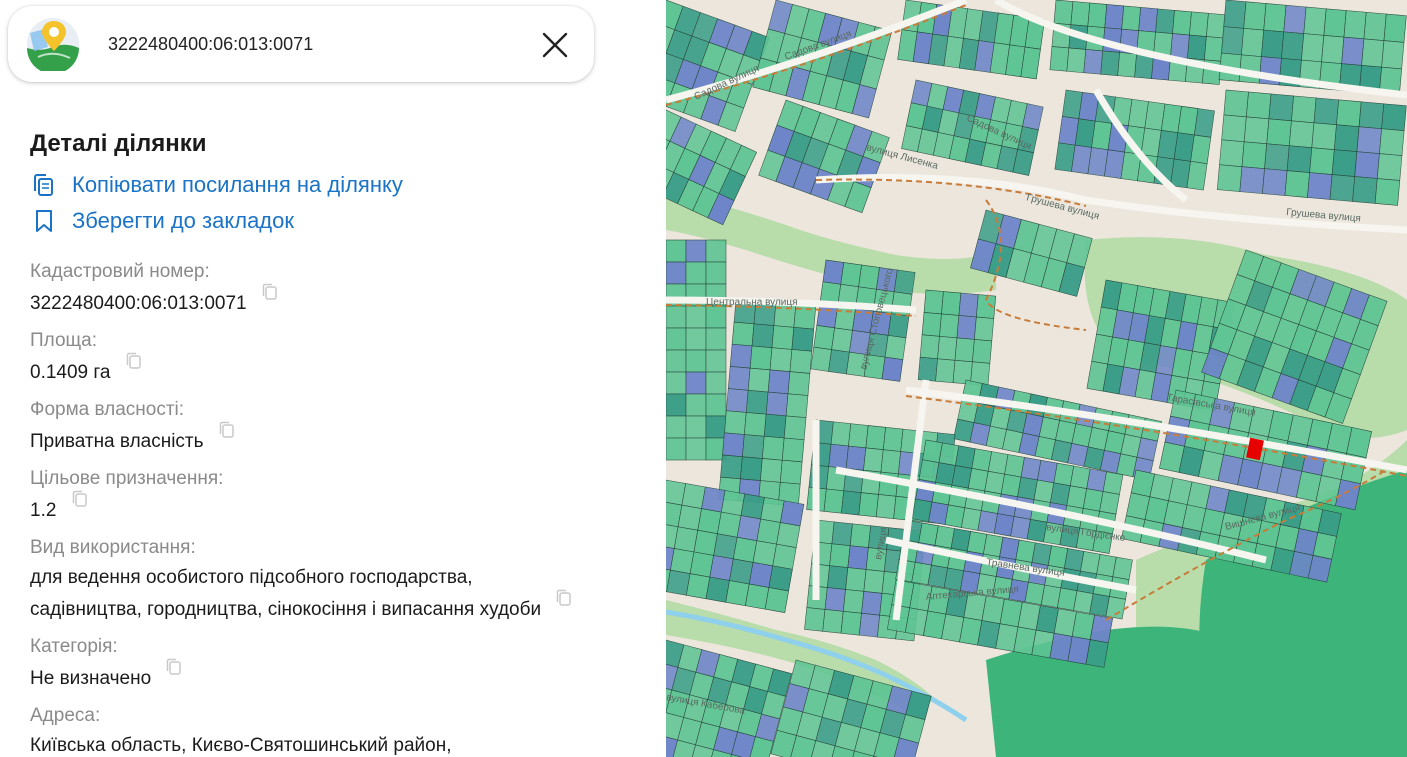 This screenshot has height=757, width=1407. I want to click on search-input, so click(308, 44).